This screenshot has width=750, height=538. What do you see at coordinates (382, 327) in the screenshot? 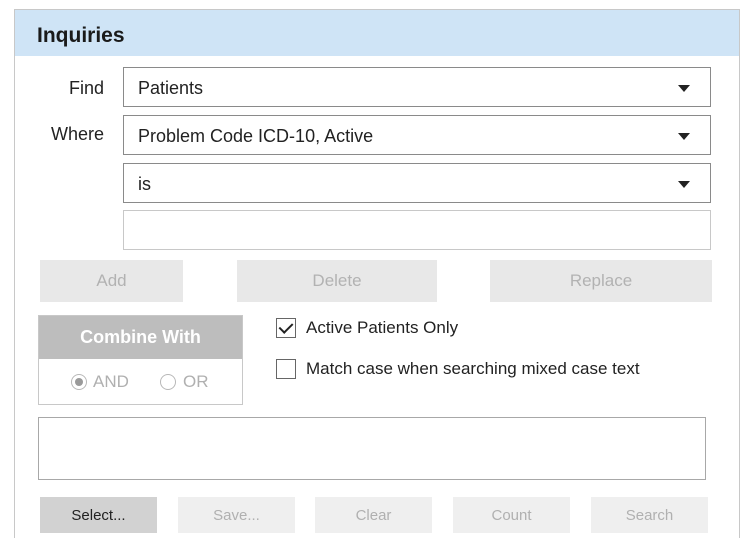
I see `active-patients-label: Active Patients Only` at bounding box center [382, 327].